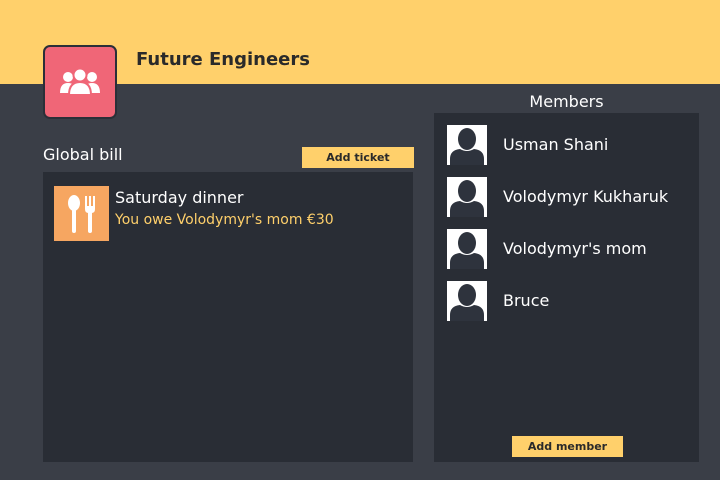  Describe the element at coordinates (566, 101) in the screenshot. I see `members-title: Members` at that location.